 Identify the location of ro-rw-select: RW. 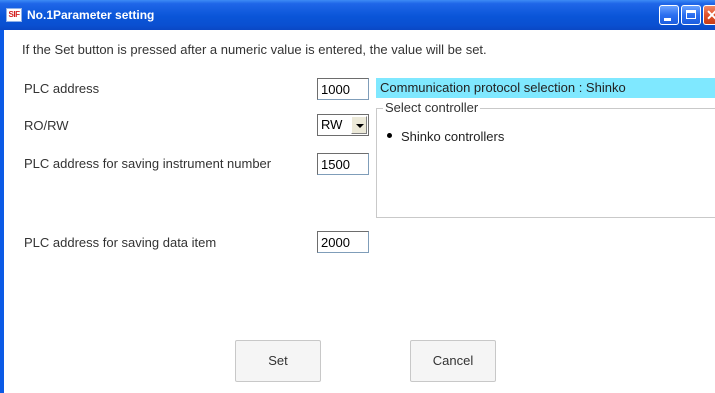
(343, 125).